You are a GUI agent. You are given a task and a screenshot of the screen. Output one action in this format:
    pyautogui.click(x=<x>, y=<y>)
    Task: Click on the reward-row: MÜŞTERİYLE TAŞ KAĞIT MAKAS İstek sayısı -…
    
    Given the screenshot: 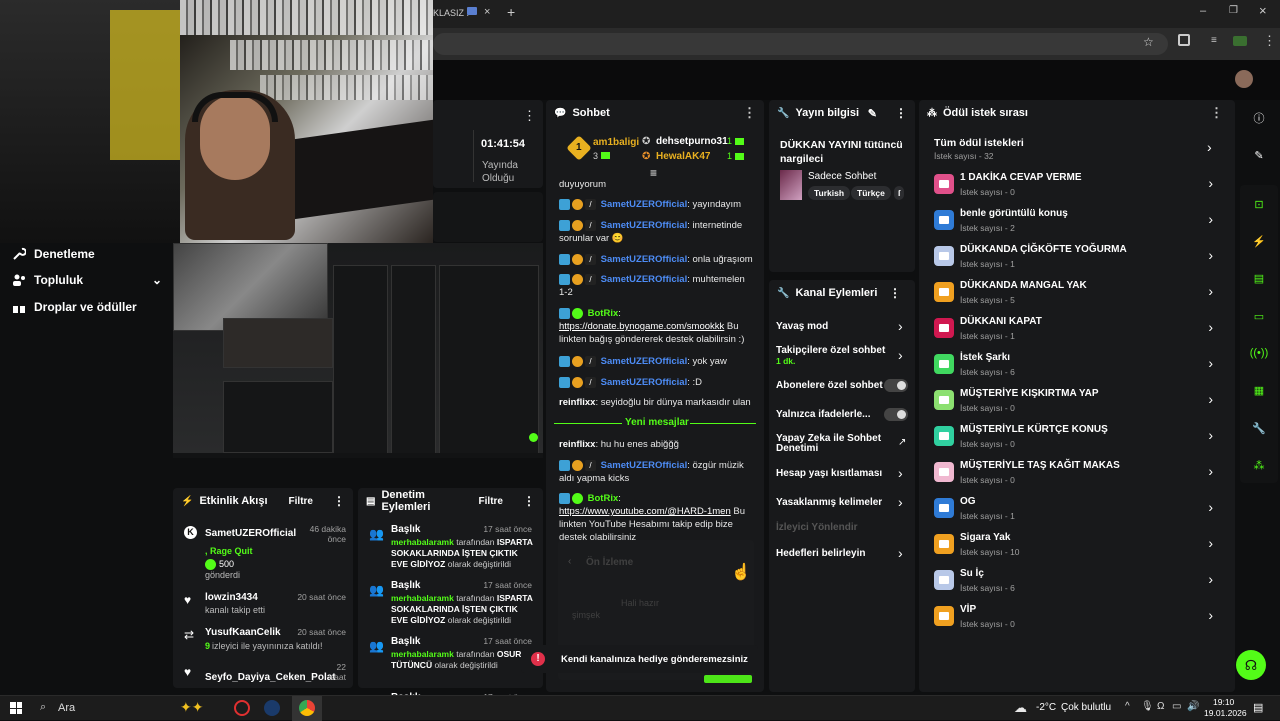 What is the action you would take?
    pyautogui.click(x=1076, y=474)
    